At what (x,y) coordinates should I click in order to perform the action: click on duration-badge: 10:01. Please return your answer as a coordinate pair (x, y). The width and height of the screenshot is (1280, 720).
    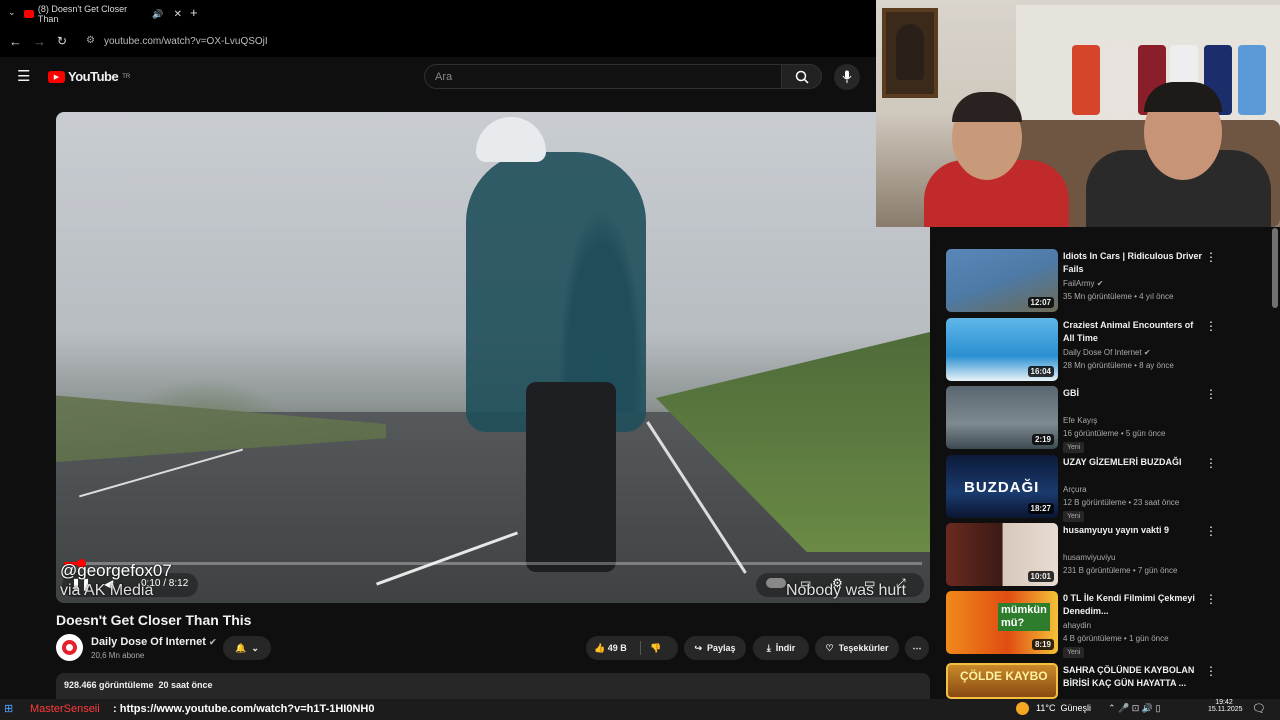
    Looking at the image, I should click on (1040, 576).